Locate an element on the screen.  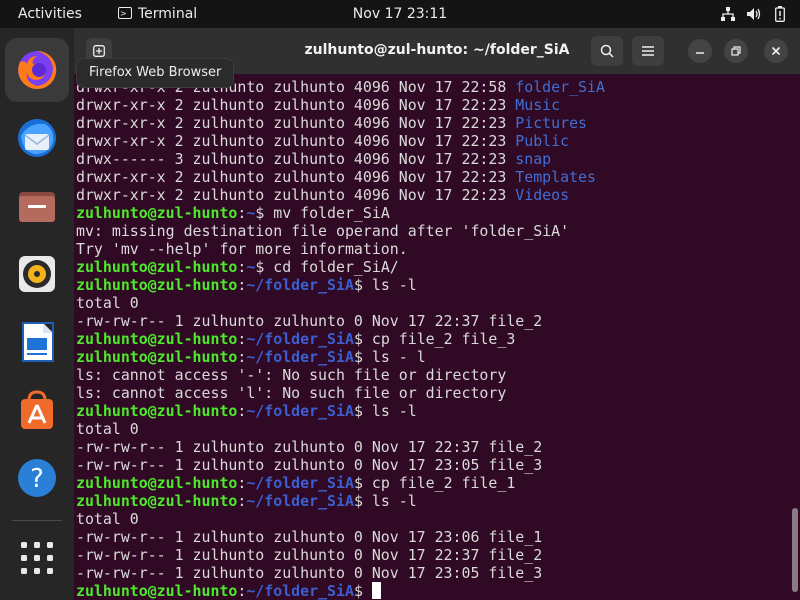
help-icon: ? is located at coordinates (37, 478).